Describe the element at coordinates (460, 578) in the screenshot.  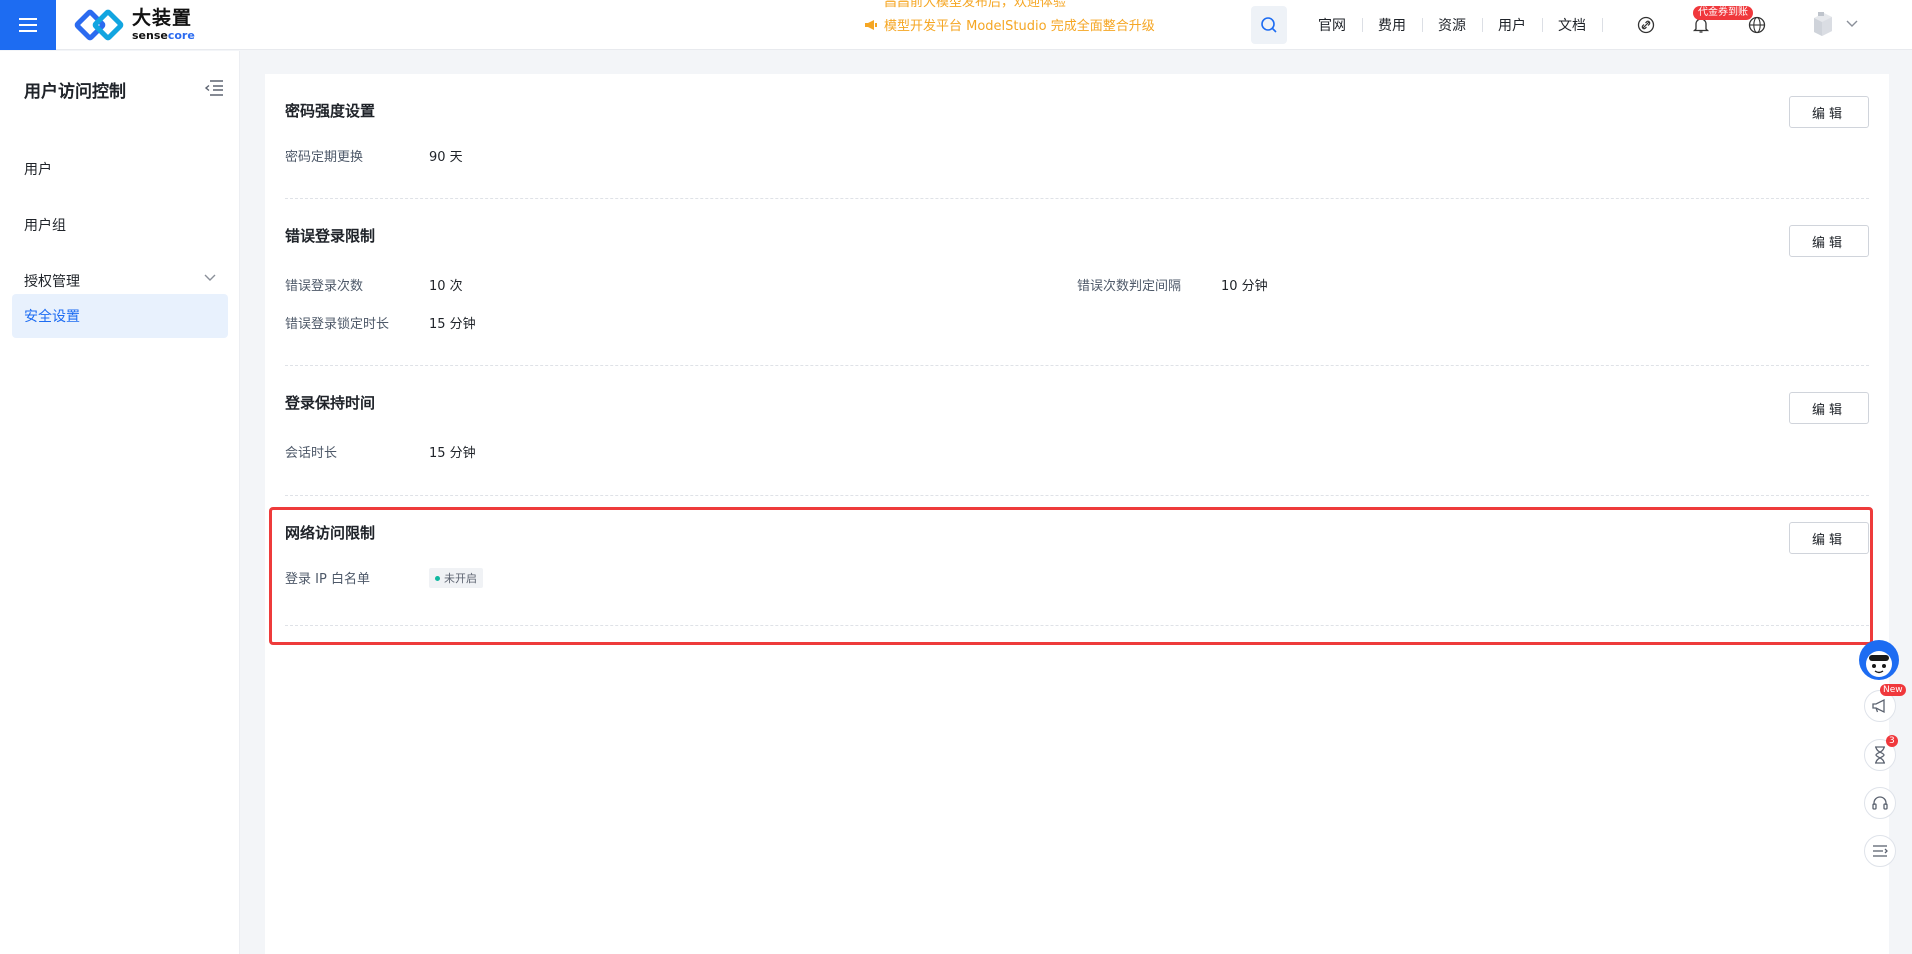
I see `status-text: 未开启` at that location.